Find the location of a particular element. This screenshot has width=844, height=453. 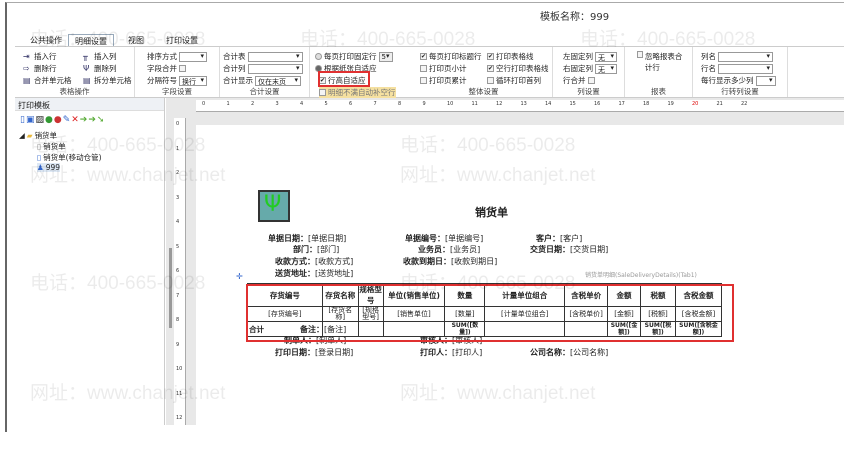

tree-item: ▯ 销货单(移动仓管) is located at coordinates (69, 157).